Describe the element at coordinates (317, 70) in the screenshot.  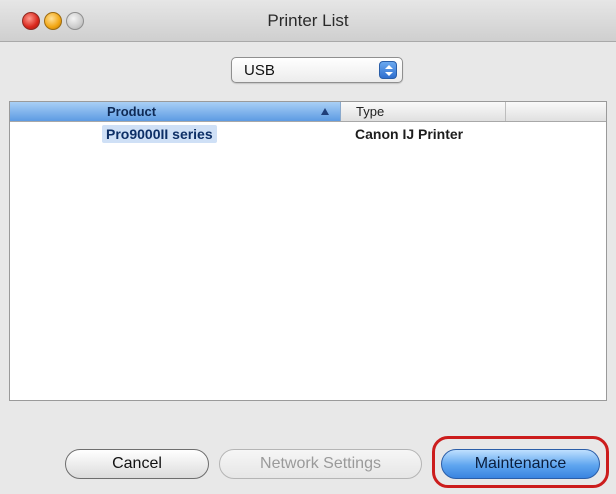
I see `connection-type-select: USB` at that location.